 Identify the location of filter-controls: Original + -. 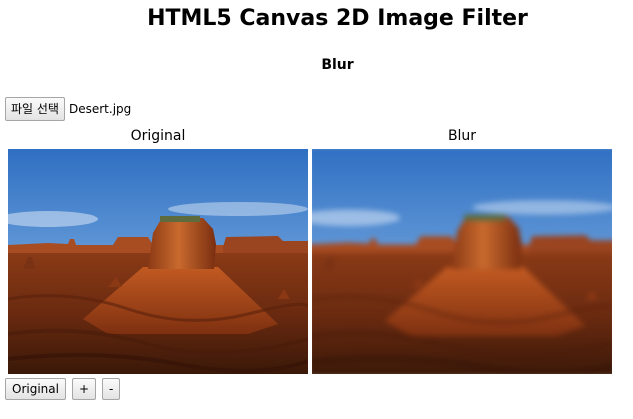
(63, 389).